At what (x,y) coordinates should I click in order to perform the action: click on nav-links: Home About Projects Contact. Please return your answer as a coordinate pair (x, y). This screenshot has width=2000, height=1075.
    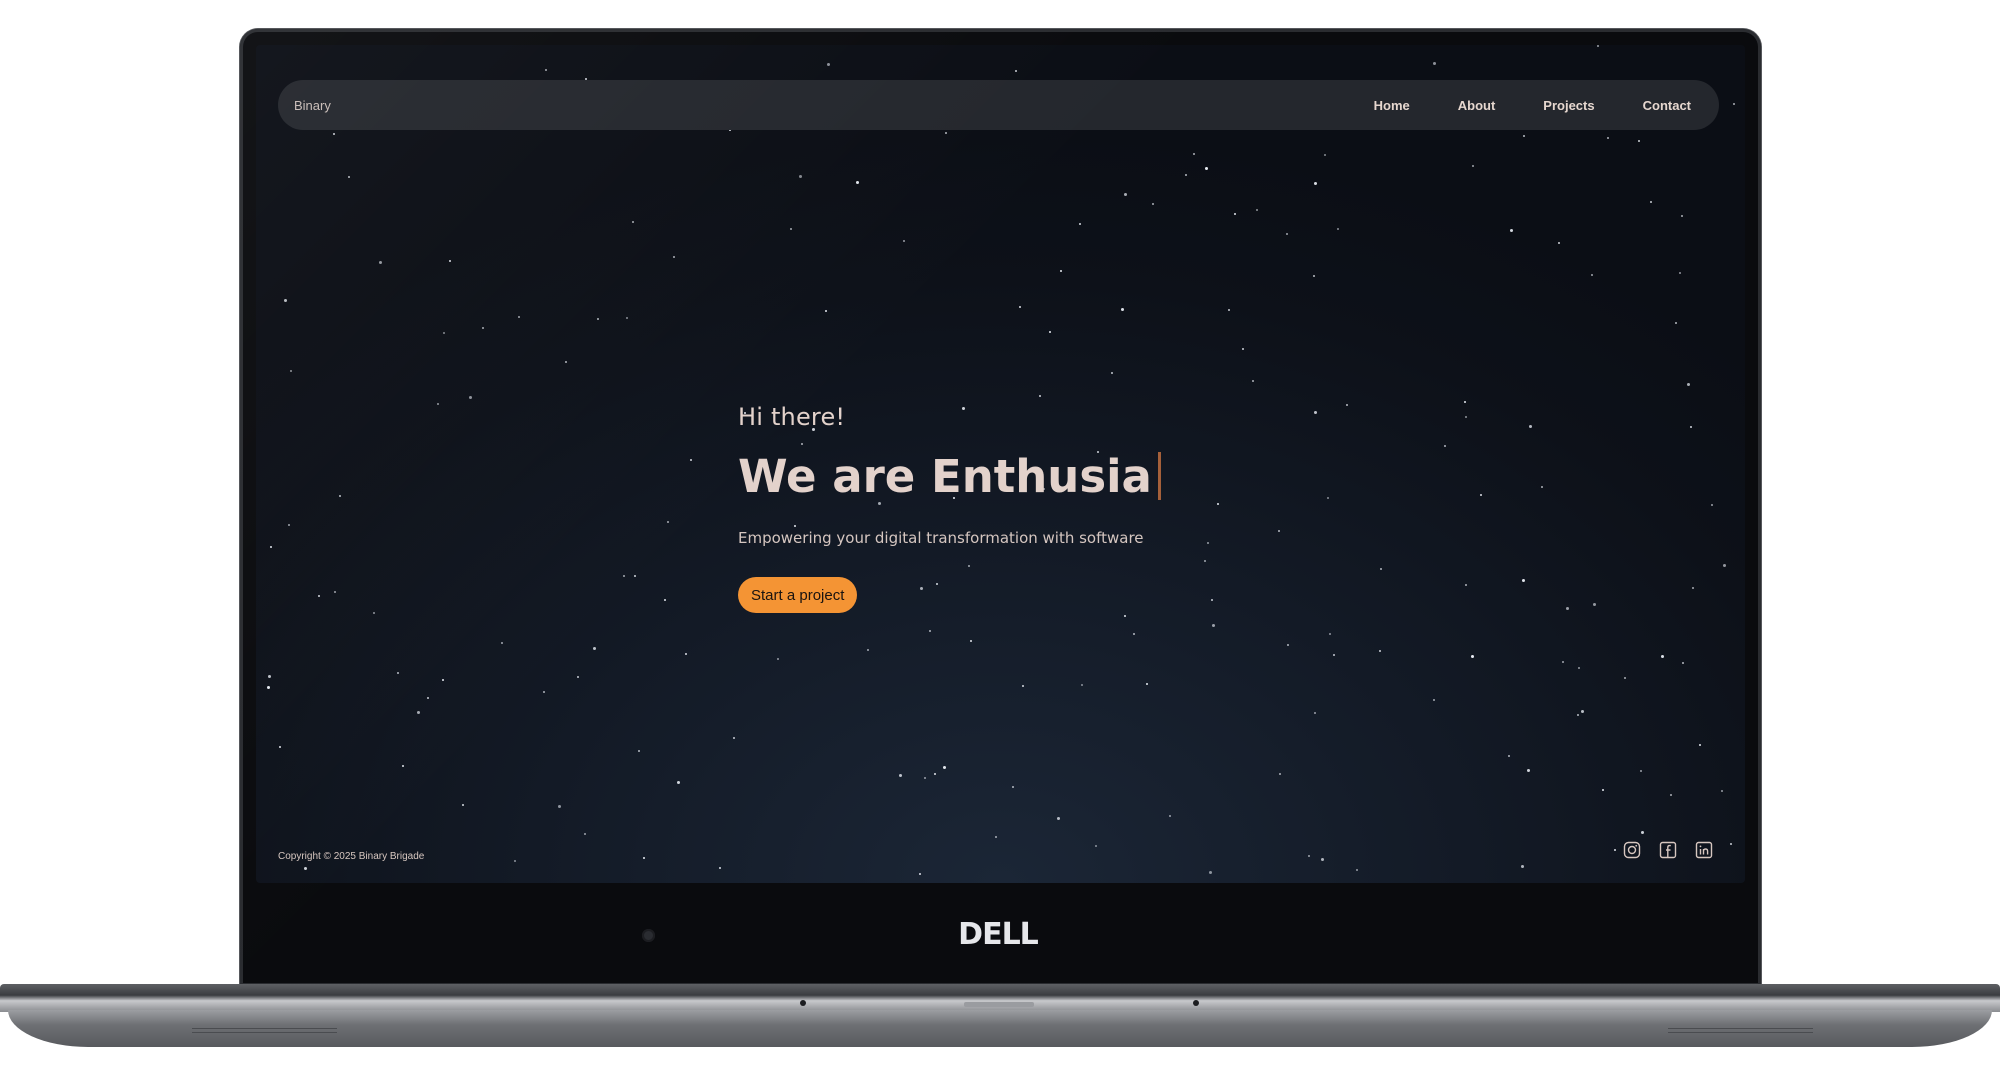
    Looking at the image, I should click on (1532, 105).